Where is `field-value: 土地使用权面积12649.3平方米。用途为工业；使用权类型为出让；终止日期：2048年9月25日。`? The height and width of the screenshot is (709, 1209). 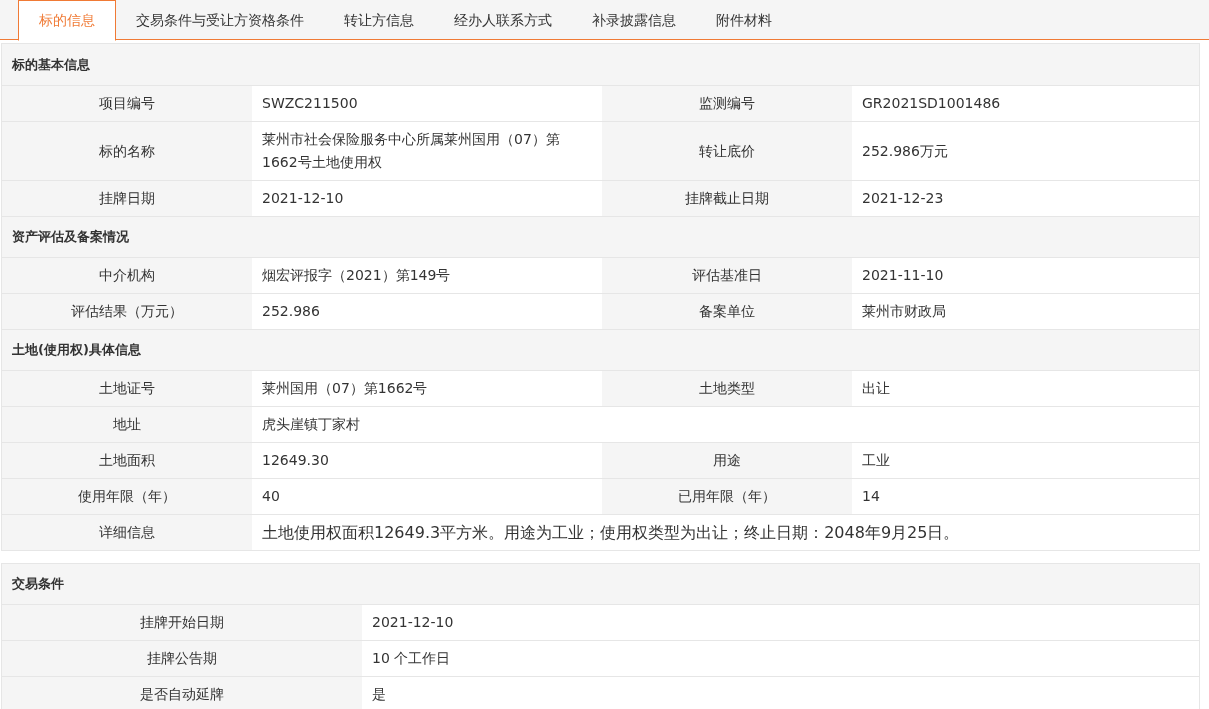
field-value: 土地使用权面积12649.3平方米。用途为工业；使用权类型为出让；终止日期：2048年9月25日。 is located at coordinates (725, 532).